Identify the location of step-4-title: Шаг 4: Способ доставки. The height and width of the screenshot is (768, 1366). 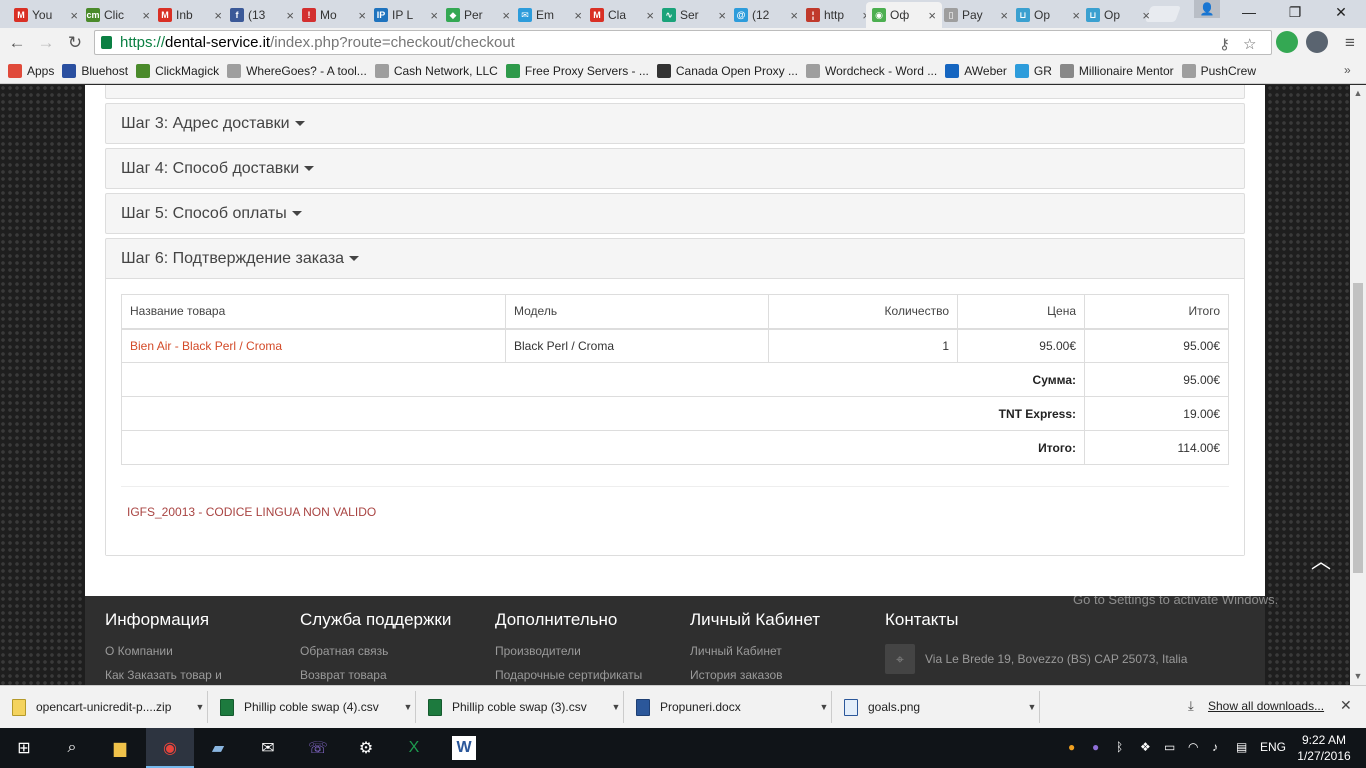
(210, 169).